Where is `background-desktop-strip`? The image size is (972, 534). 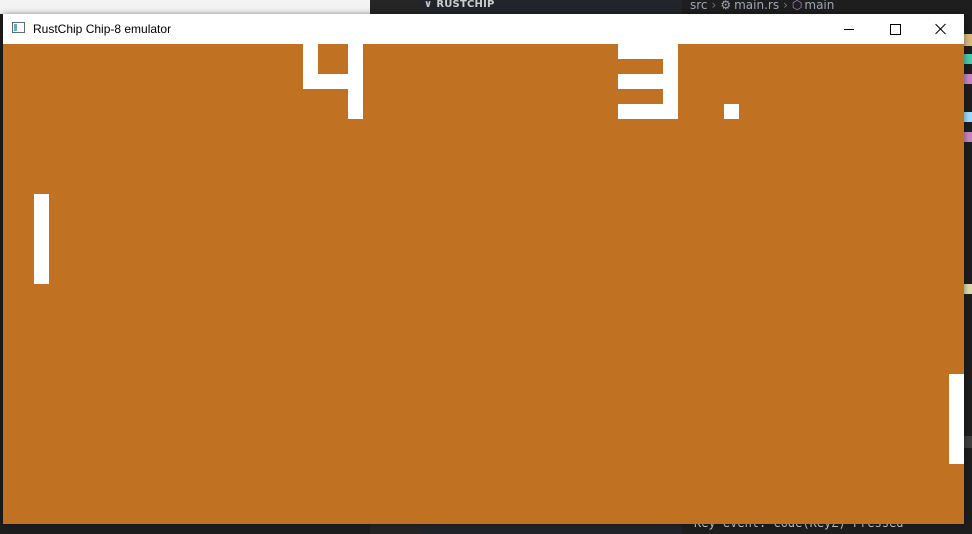
background-desktop-strip is located at coordinates (185, 7).